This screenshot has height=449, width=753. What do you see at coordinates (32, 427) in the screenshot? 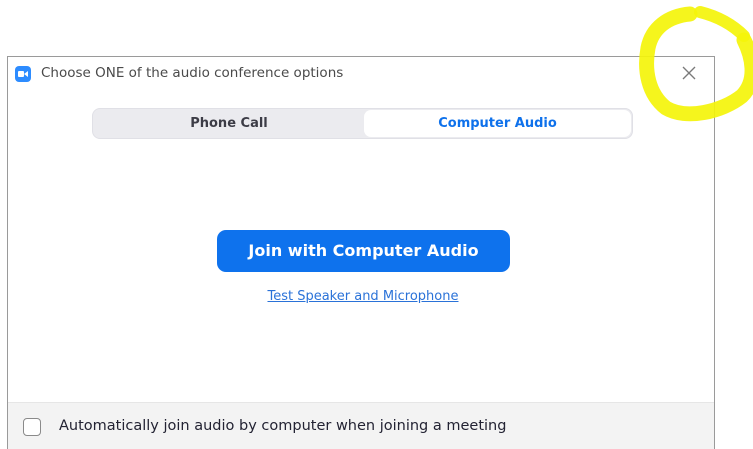
I see `auto-join-audio-checkbox` at bounding box center [32, 427].